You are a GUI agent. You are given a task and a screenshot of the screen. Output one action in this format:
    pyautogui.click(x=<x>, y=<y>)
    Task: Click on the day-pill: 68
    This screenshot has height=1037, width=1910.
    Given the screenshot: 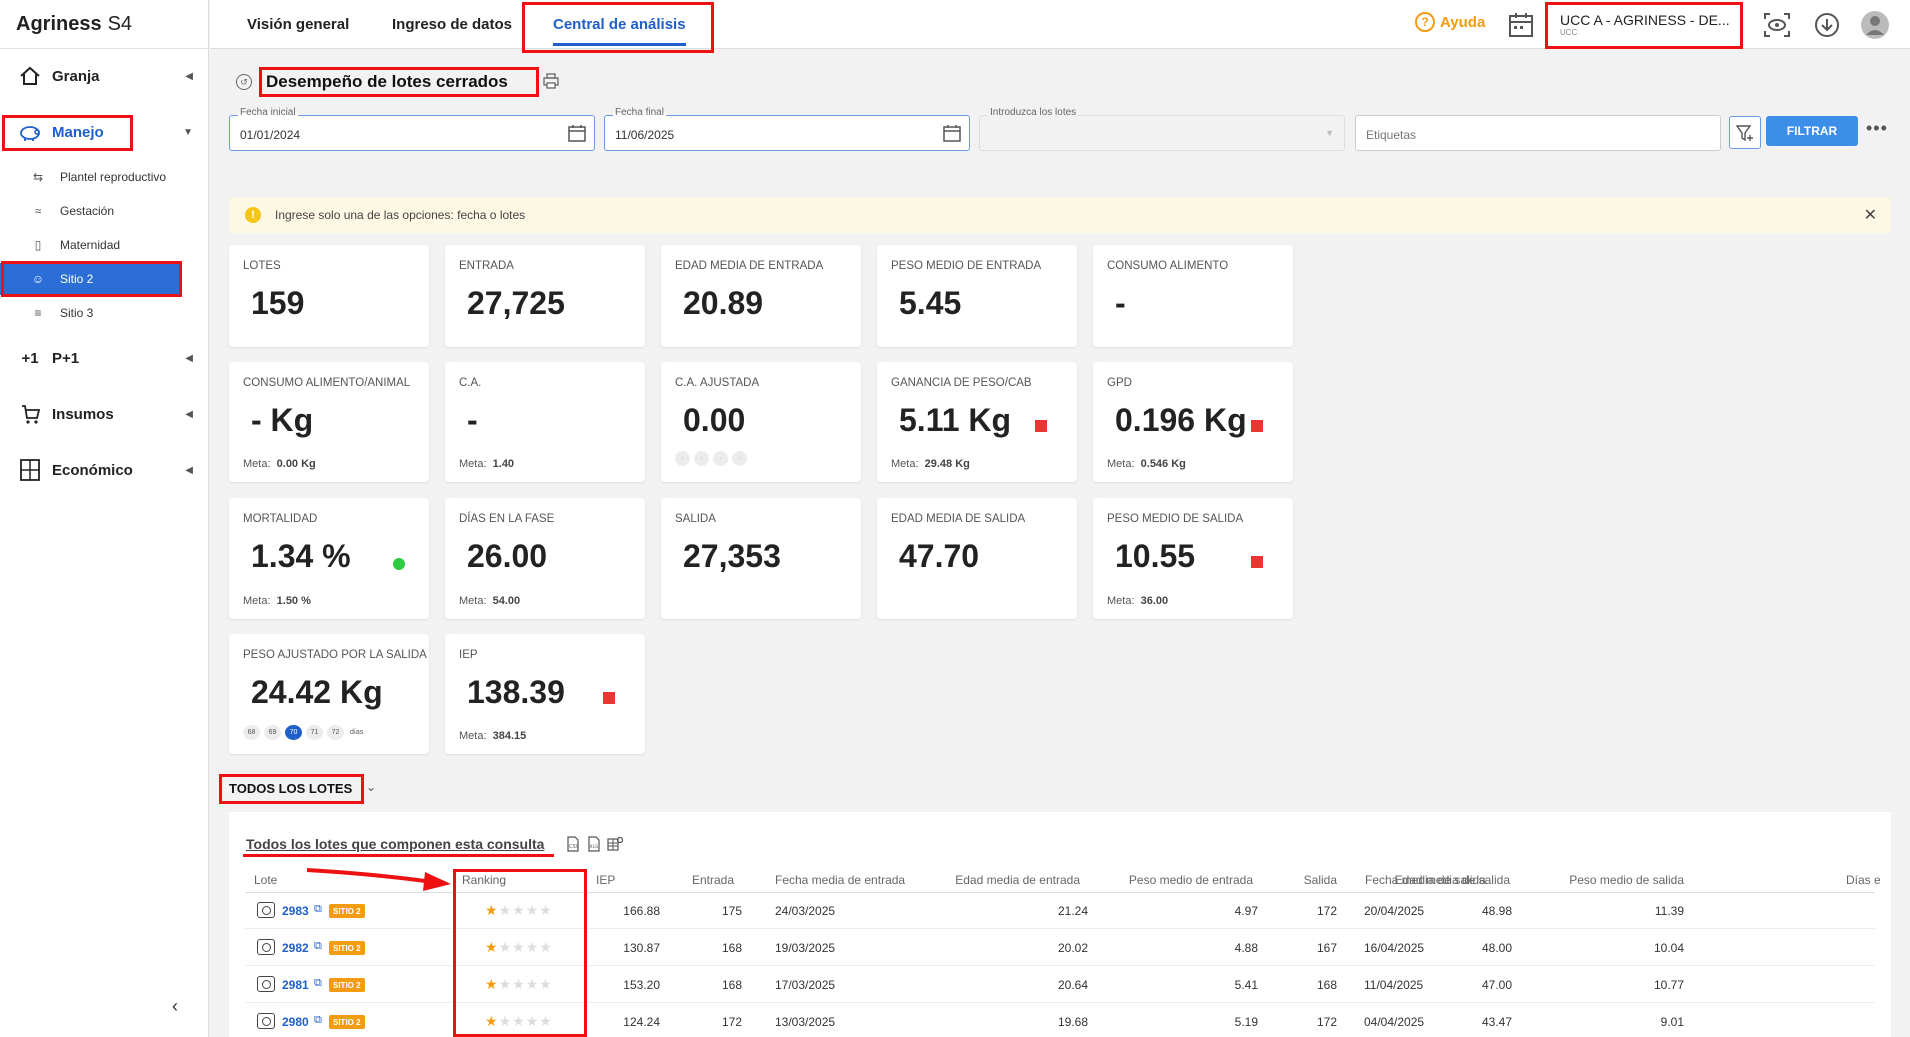 What is the action you would take?
    pyautogui.click(x=251, y=732)
    